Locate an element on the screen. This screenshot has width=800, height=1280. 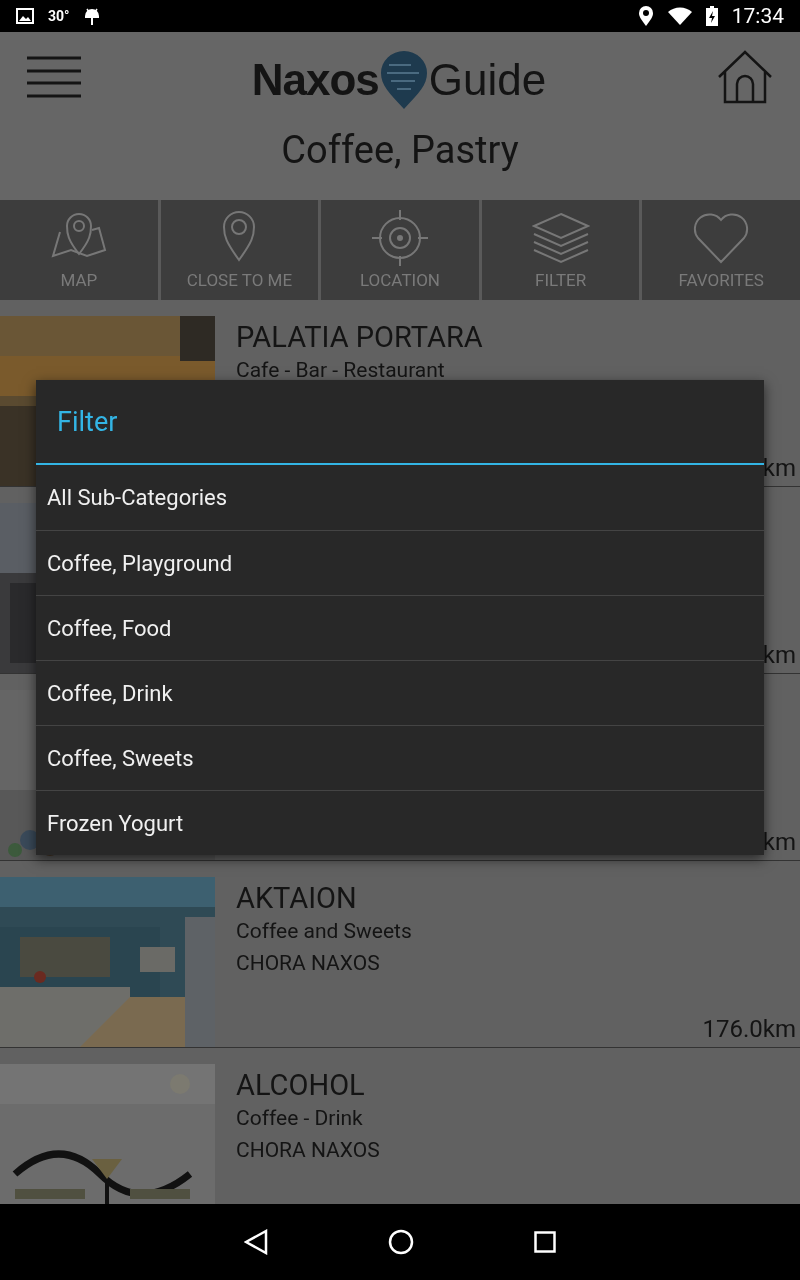
home-icon is located at coordinates (745, 77).